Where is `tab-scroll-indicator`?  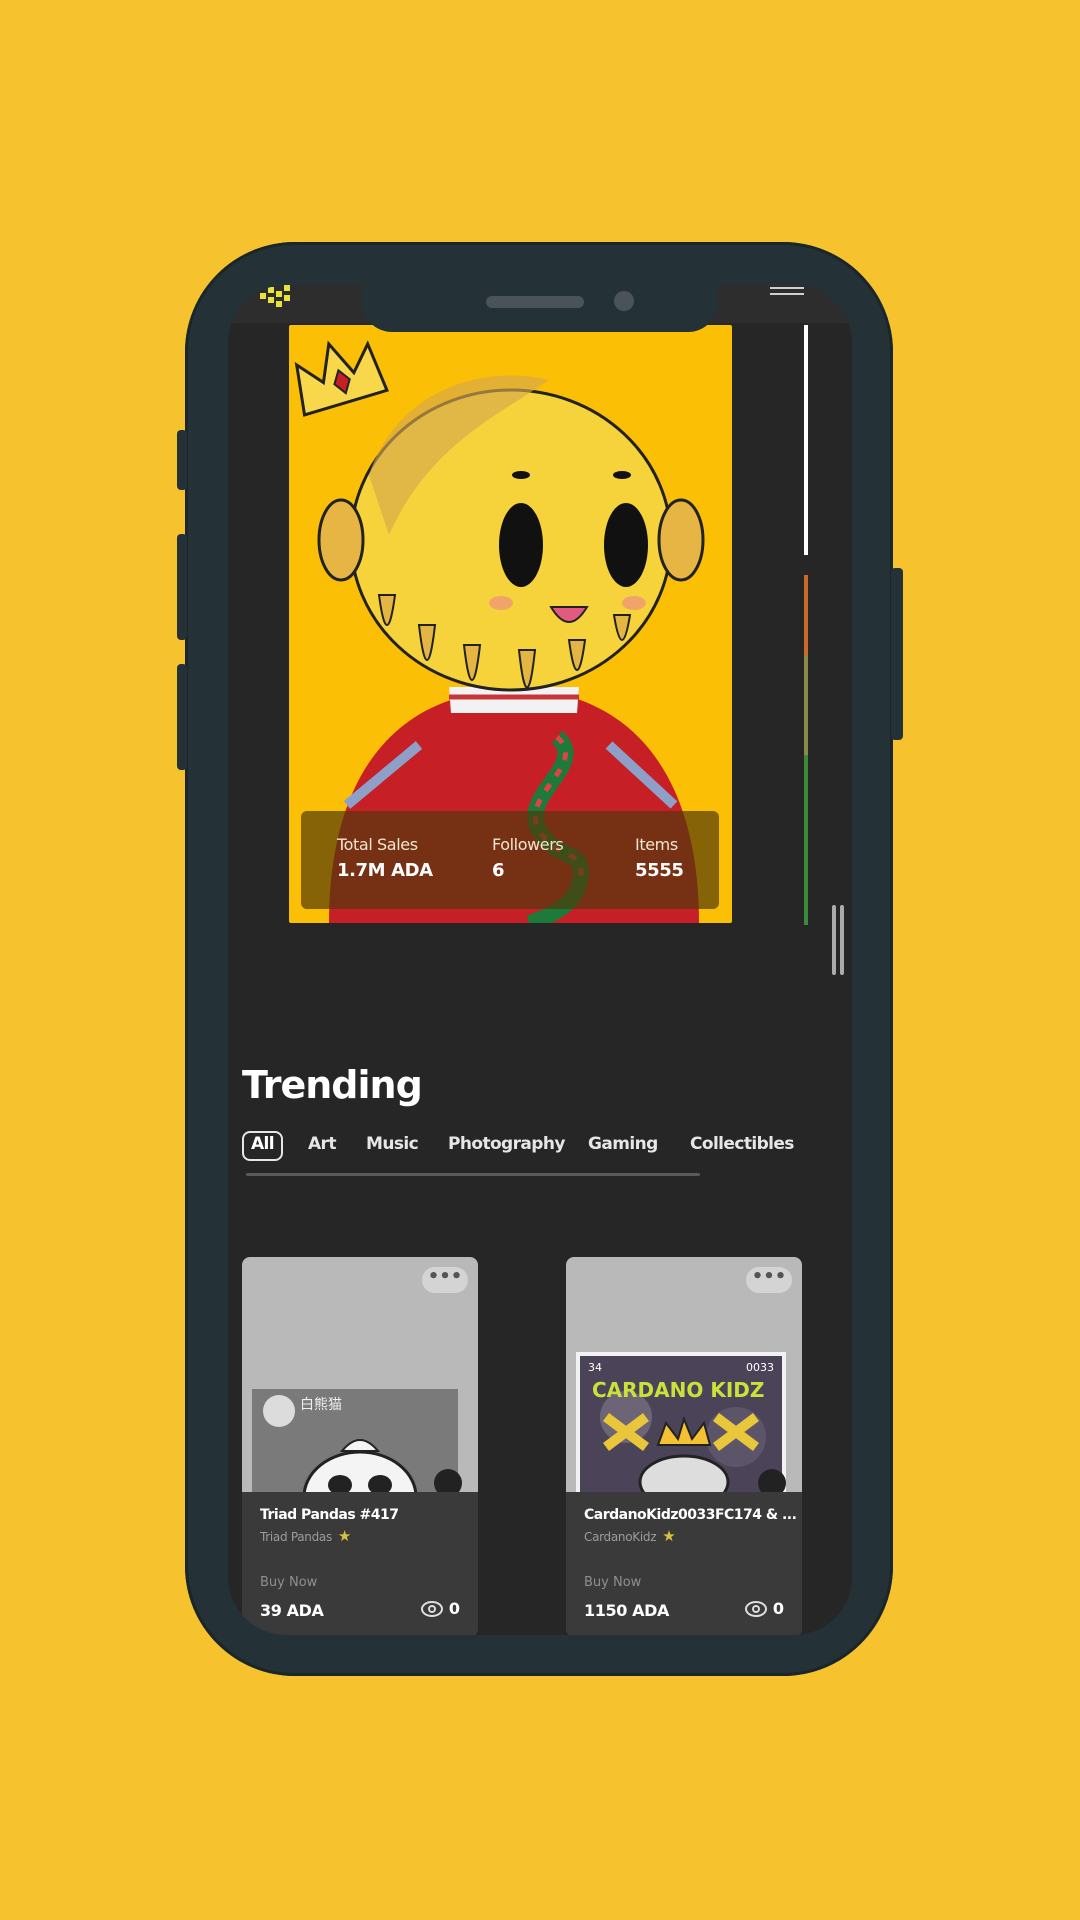 tab-scroll-indicator is located at coordinates (473, 1174).